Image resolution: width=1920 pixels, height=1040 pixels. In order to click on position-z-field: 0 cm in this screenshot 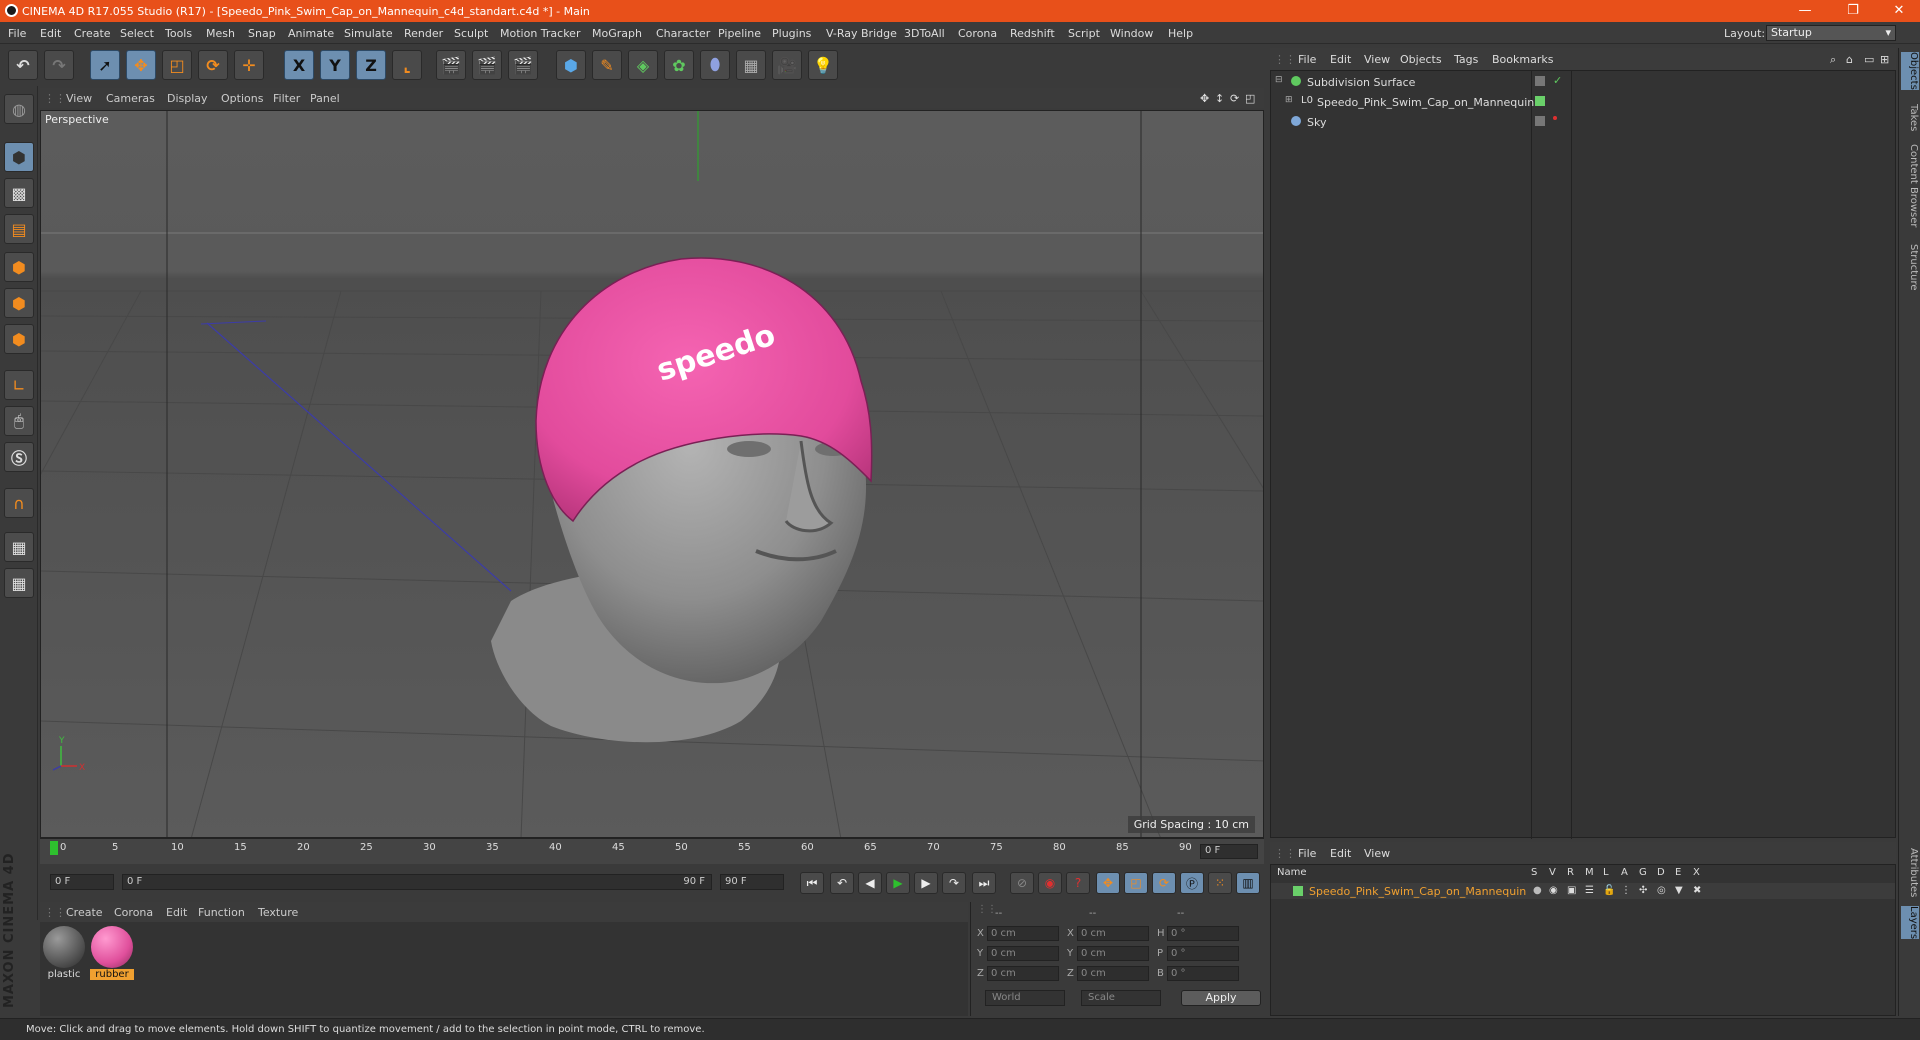, I will do `click(1023, 973)`.